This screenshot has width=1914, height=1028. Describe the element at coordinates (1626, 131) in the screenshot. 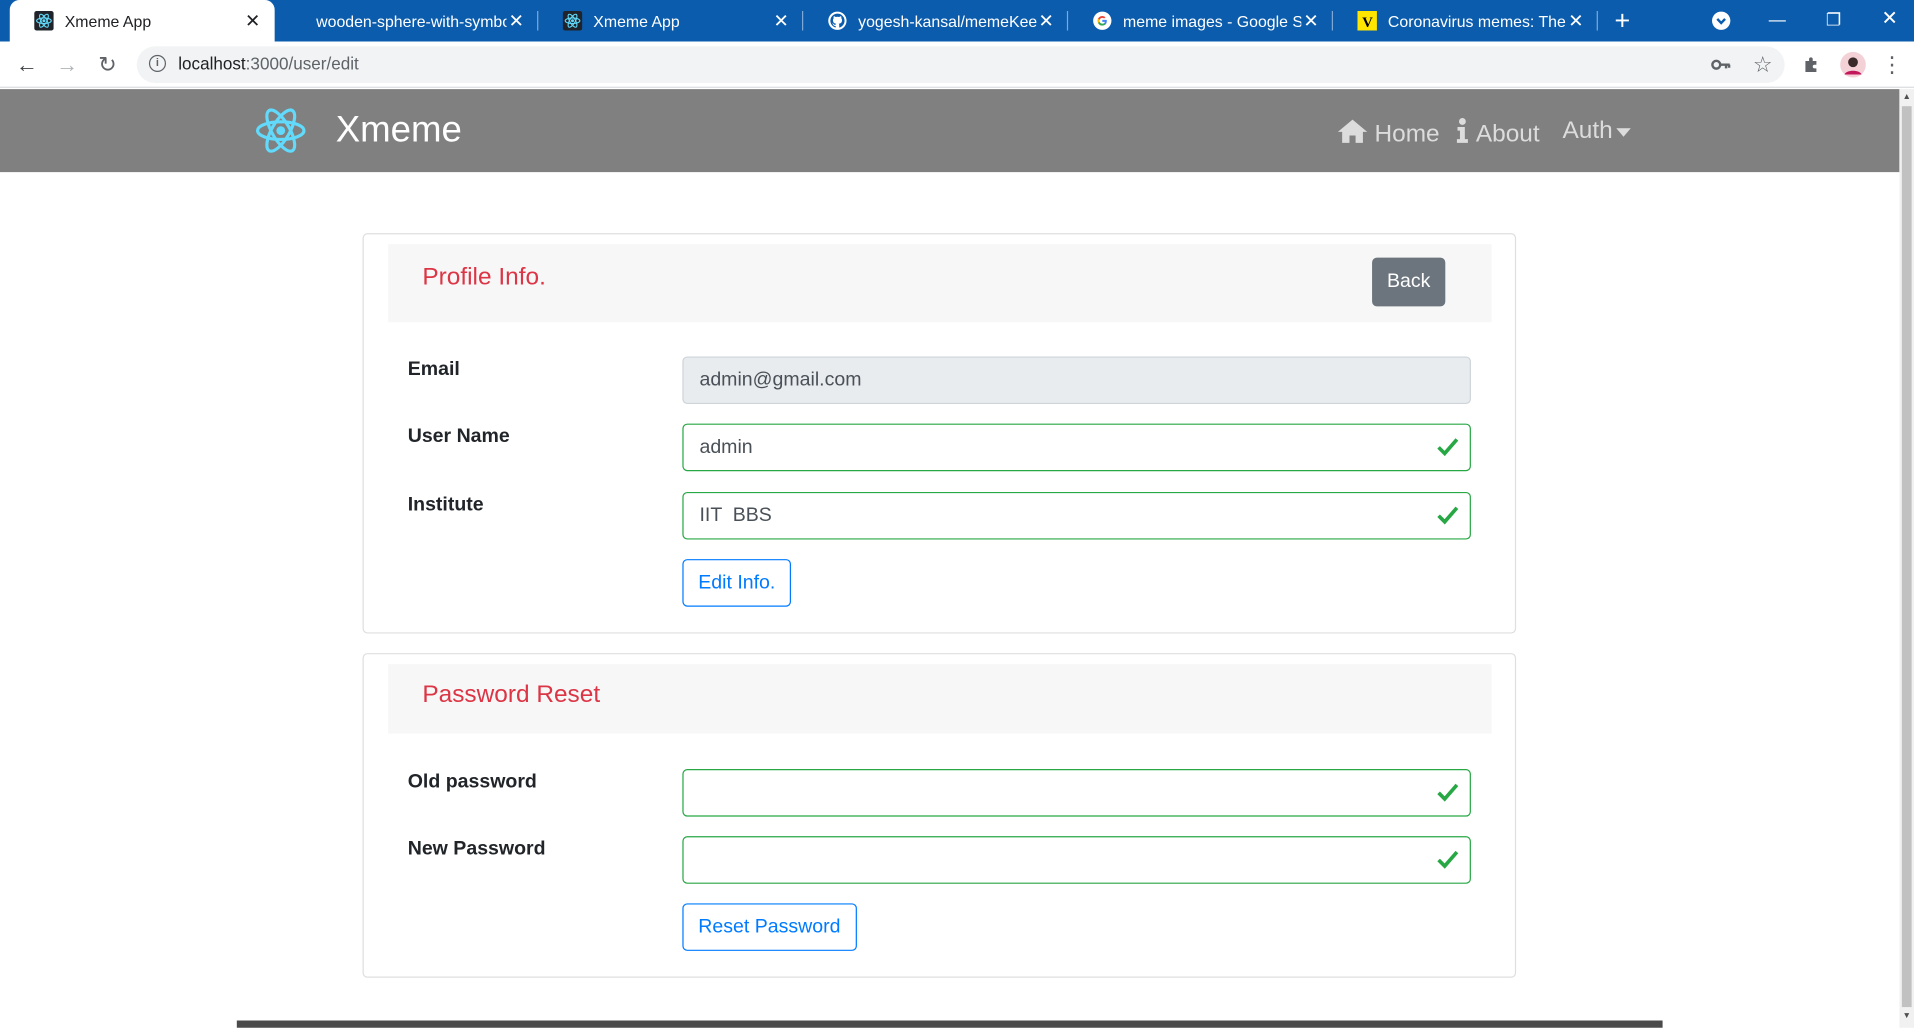

I see `caret-down-icon` at that location.